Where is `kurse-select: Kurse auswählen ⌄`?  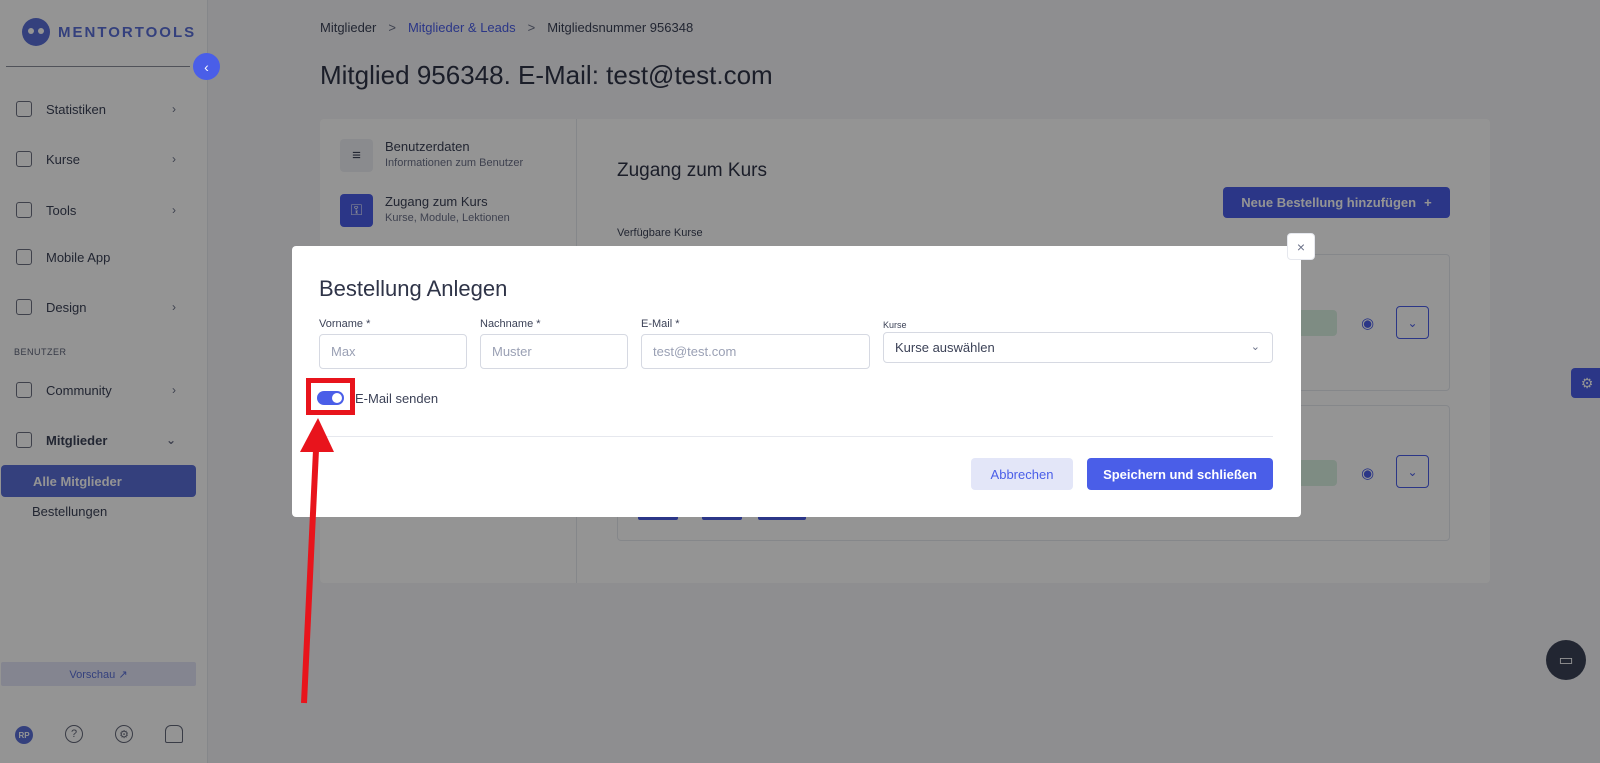 kurse-select: Kurse auswählen ⌄ is located at coordinates (1078, 347).